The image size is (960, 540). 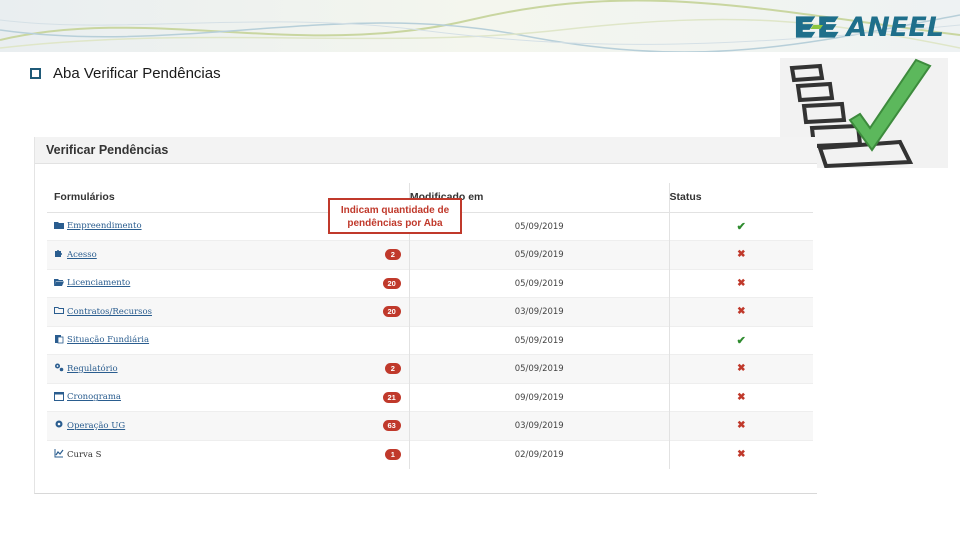 I want to click on gear-icon, so click(x=60, y=425).